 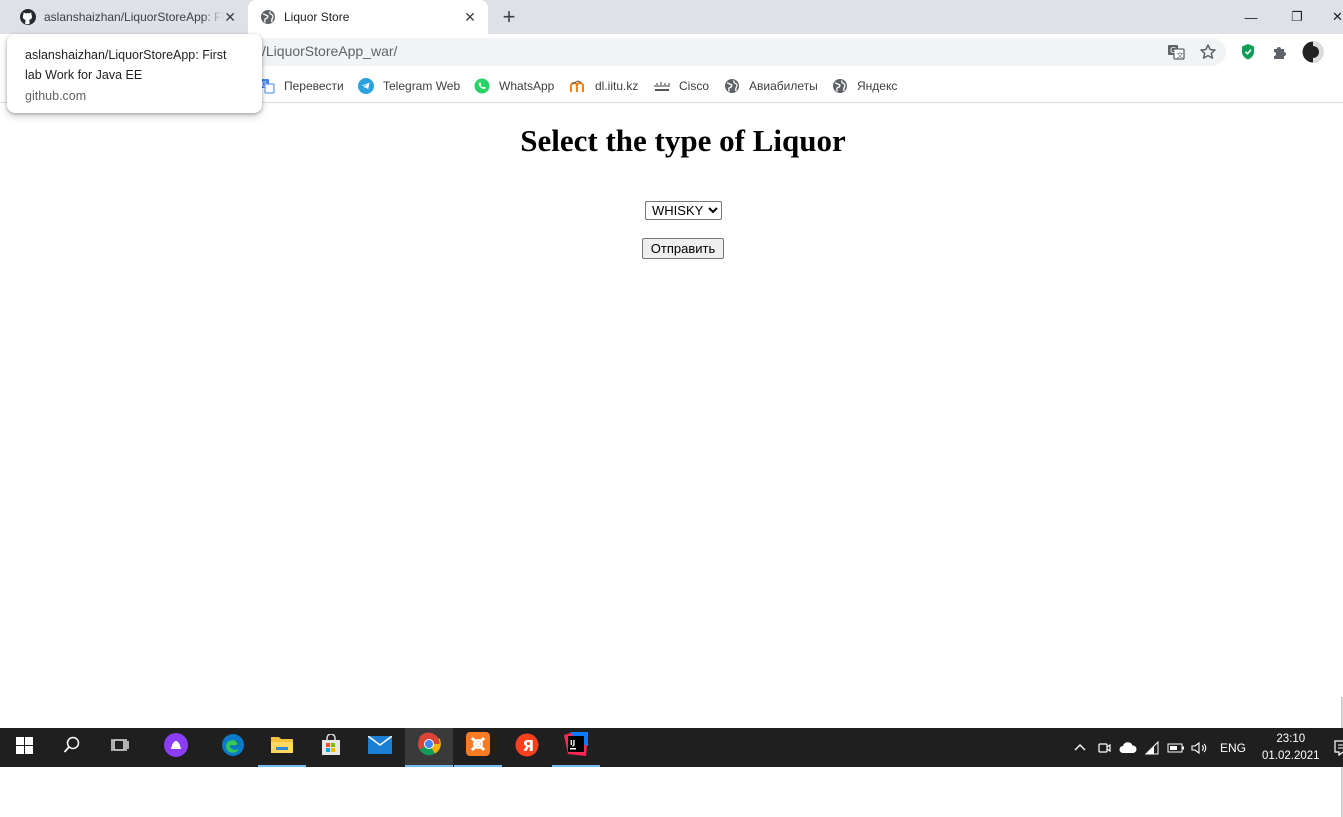 I want to click on bookmark-star-icon, so click(x=1208, y=52).